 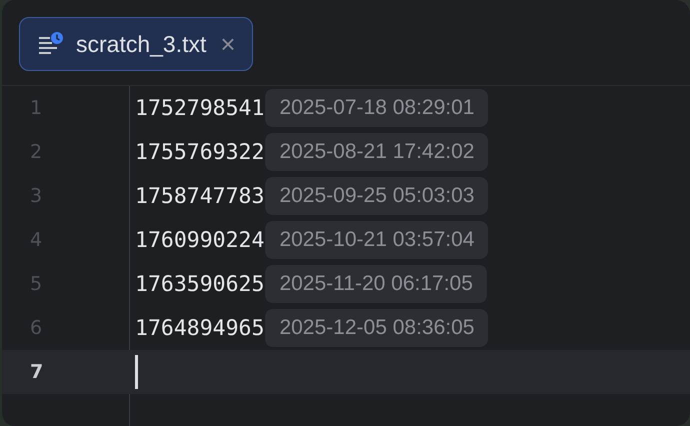 I want to click on code-text: 1758747783, so click(x=199, y=196).